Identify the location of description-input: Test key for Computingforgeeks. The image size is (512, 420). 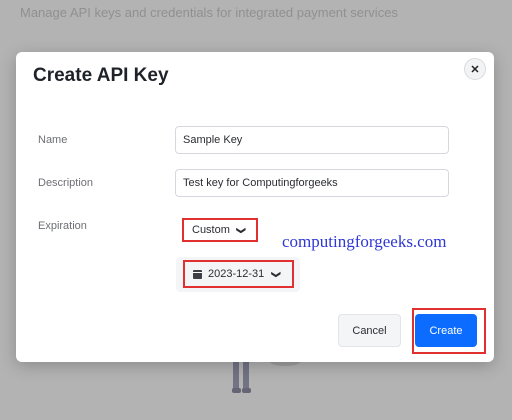
(312, 183).